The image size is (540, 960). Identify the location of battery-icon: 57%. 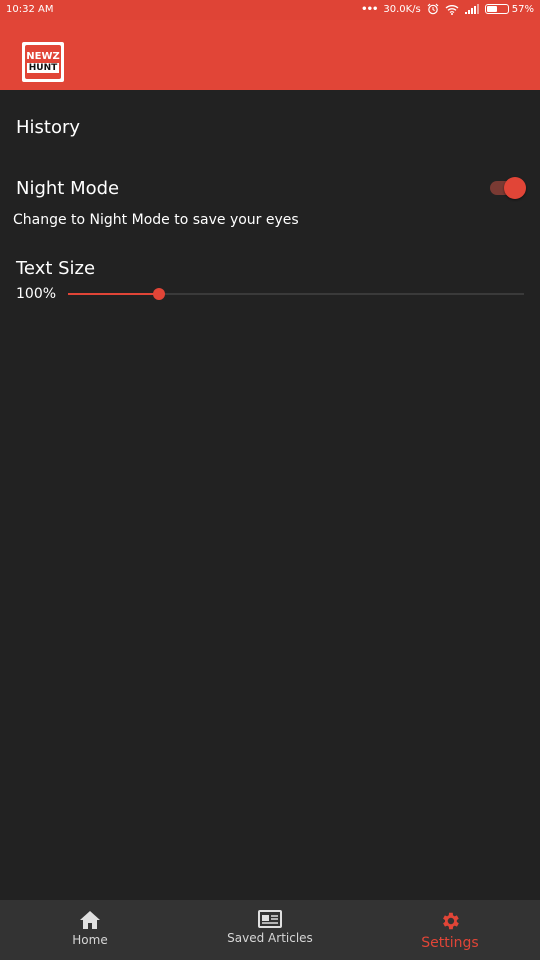
(509, 9).